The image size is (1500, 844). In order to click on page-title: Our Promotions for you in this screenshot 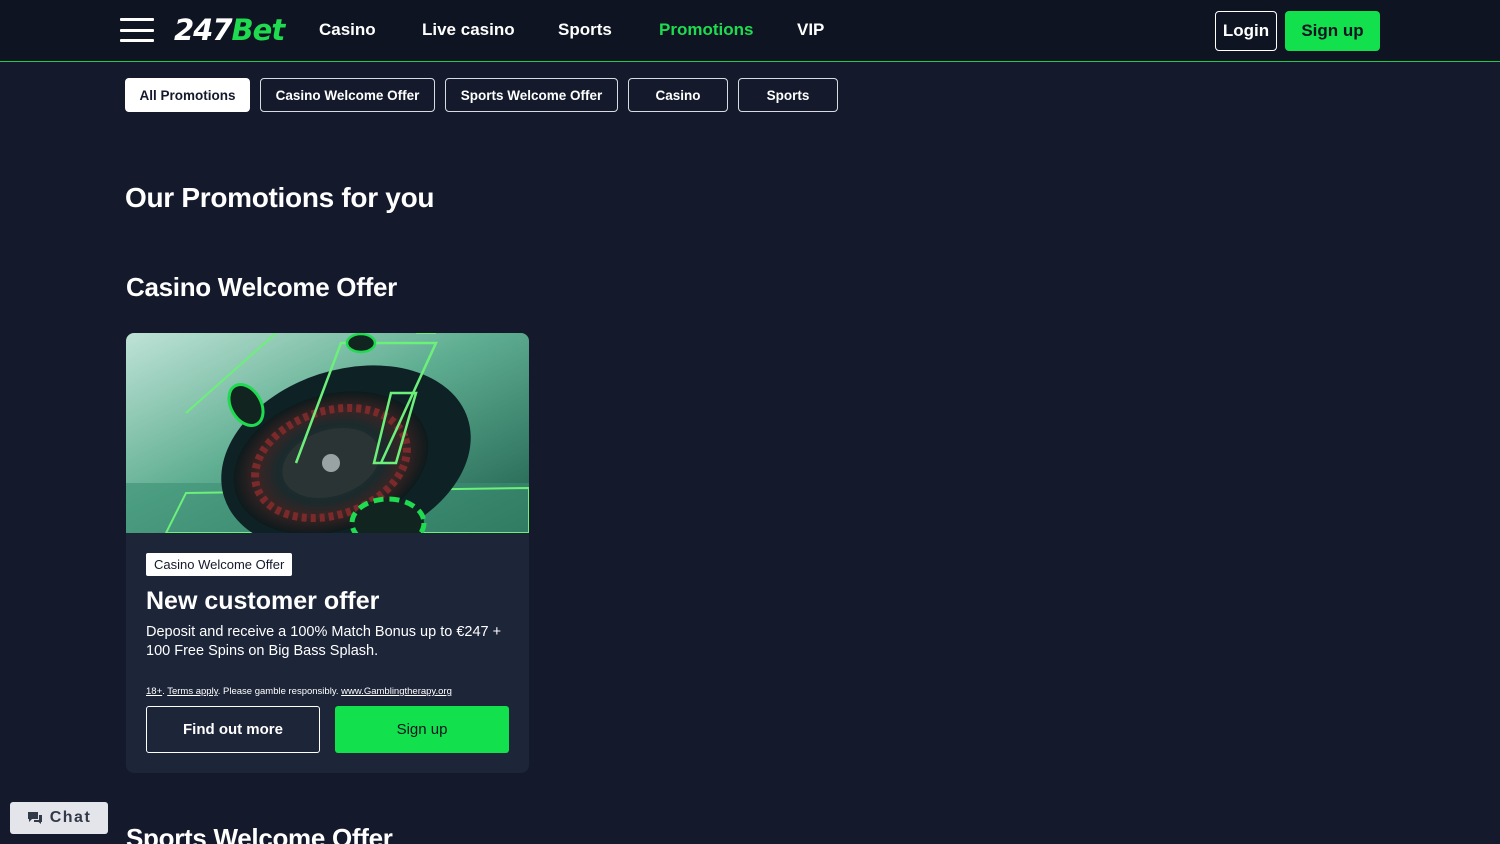, I will do `click(280, 197)`.